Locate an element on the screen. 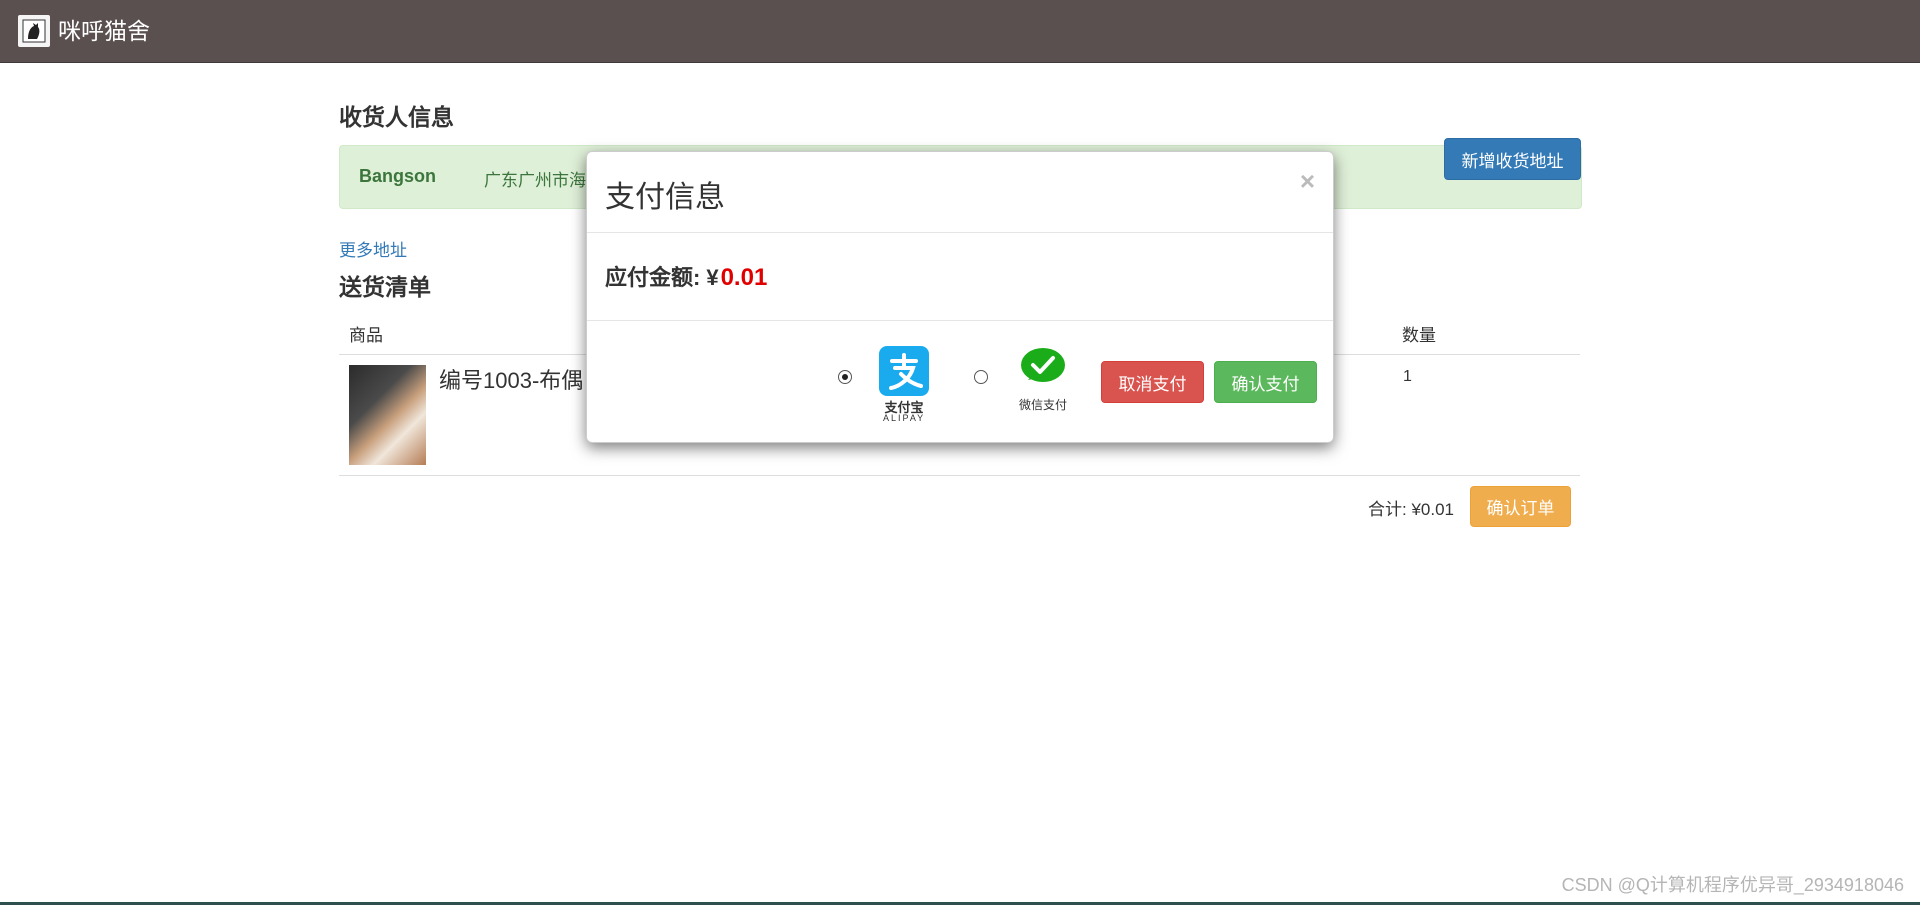  wechat-pay-radio is located at coordinates (981, 377).